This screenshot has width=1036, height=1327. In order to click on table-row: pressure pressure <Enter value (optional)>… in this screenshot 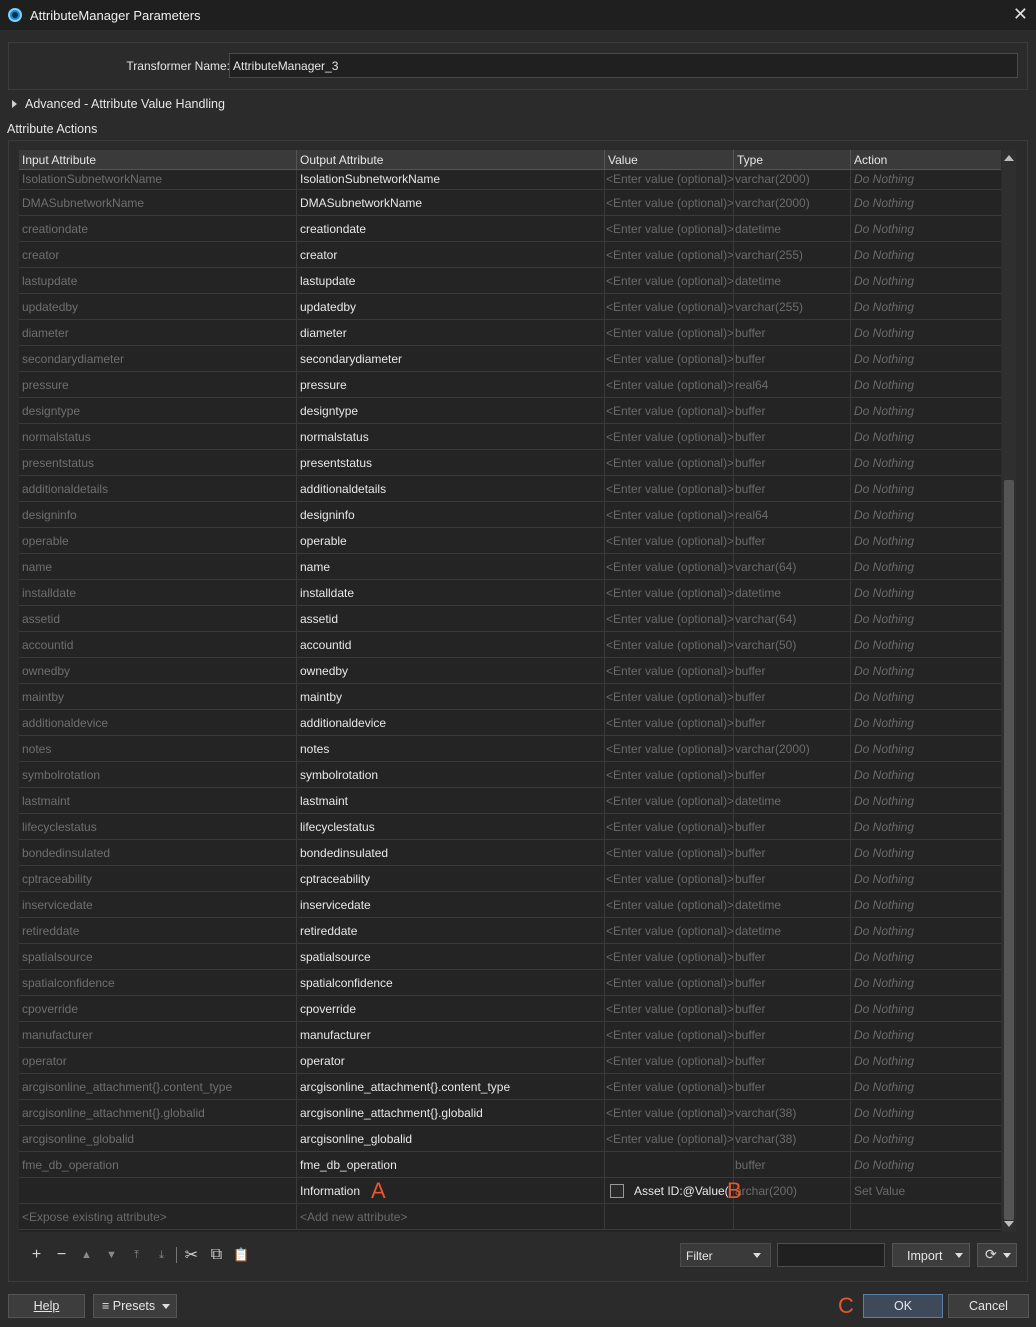, I will do `click(510, 385)`.